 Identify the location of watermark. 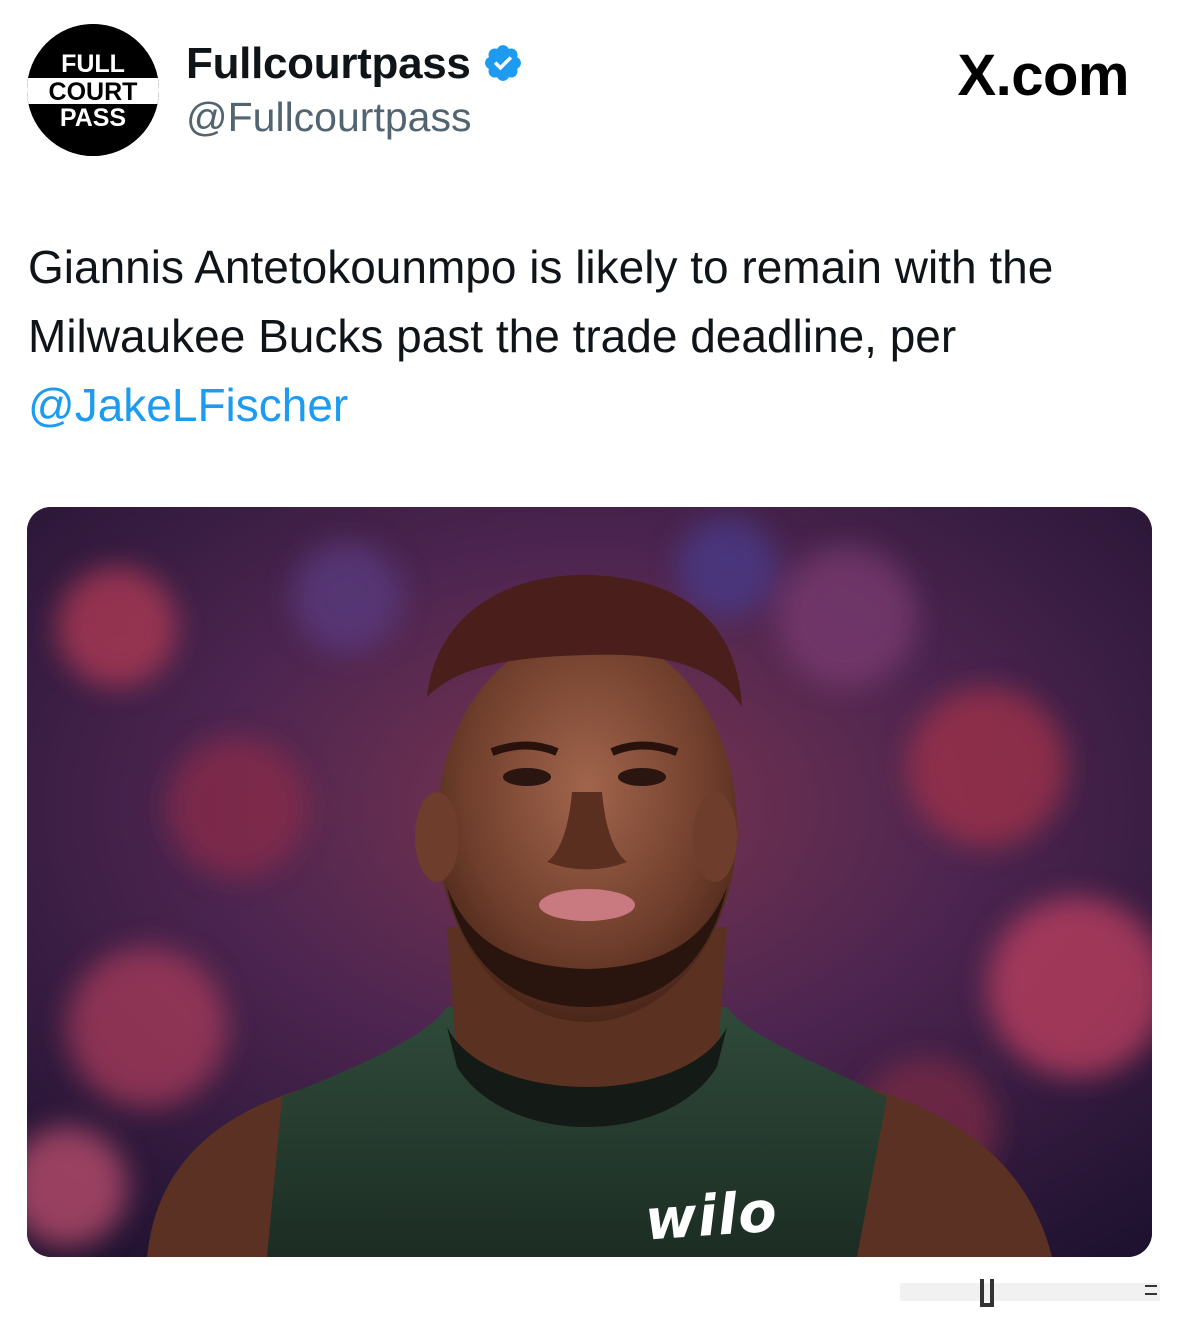
(1030, 1295).